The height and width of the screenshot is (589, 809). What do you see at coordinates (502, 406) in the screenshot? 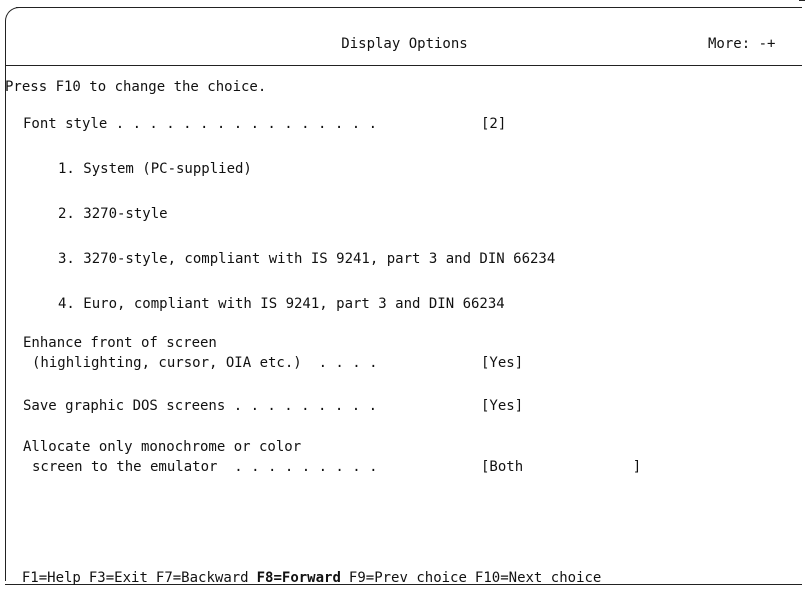
I see `save-graphic-field: [Yes]` at bounding box center [502, 406].